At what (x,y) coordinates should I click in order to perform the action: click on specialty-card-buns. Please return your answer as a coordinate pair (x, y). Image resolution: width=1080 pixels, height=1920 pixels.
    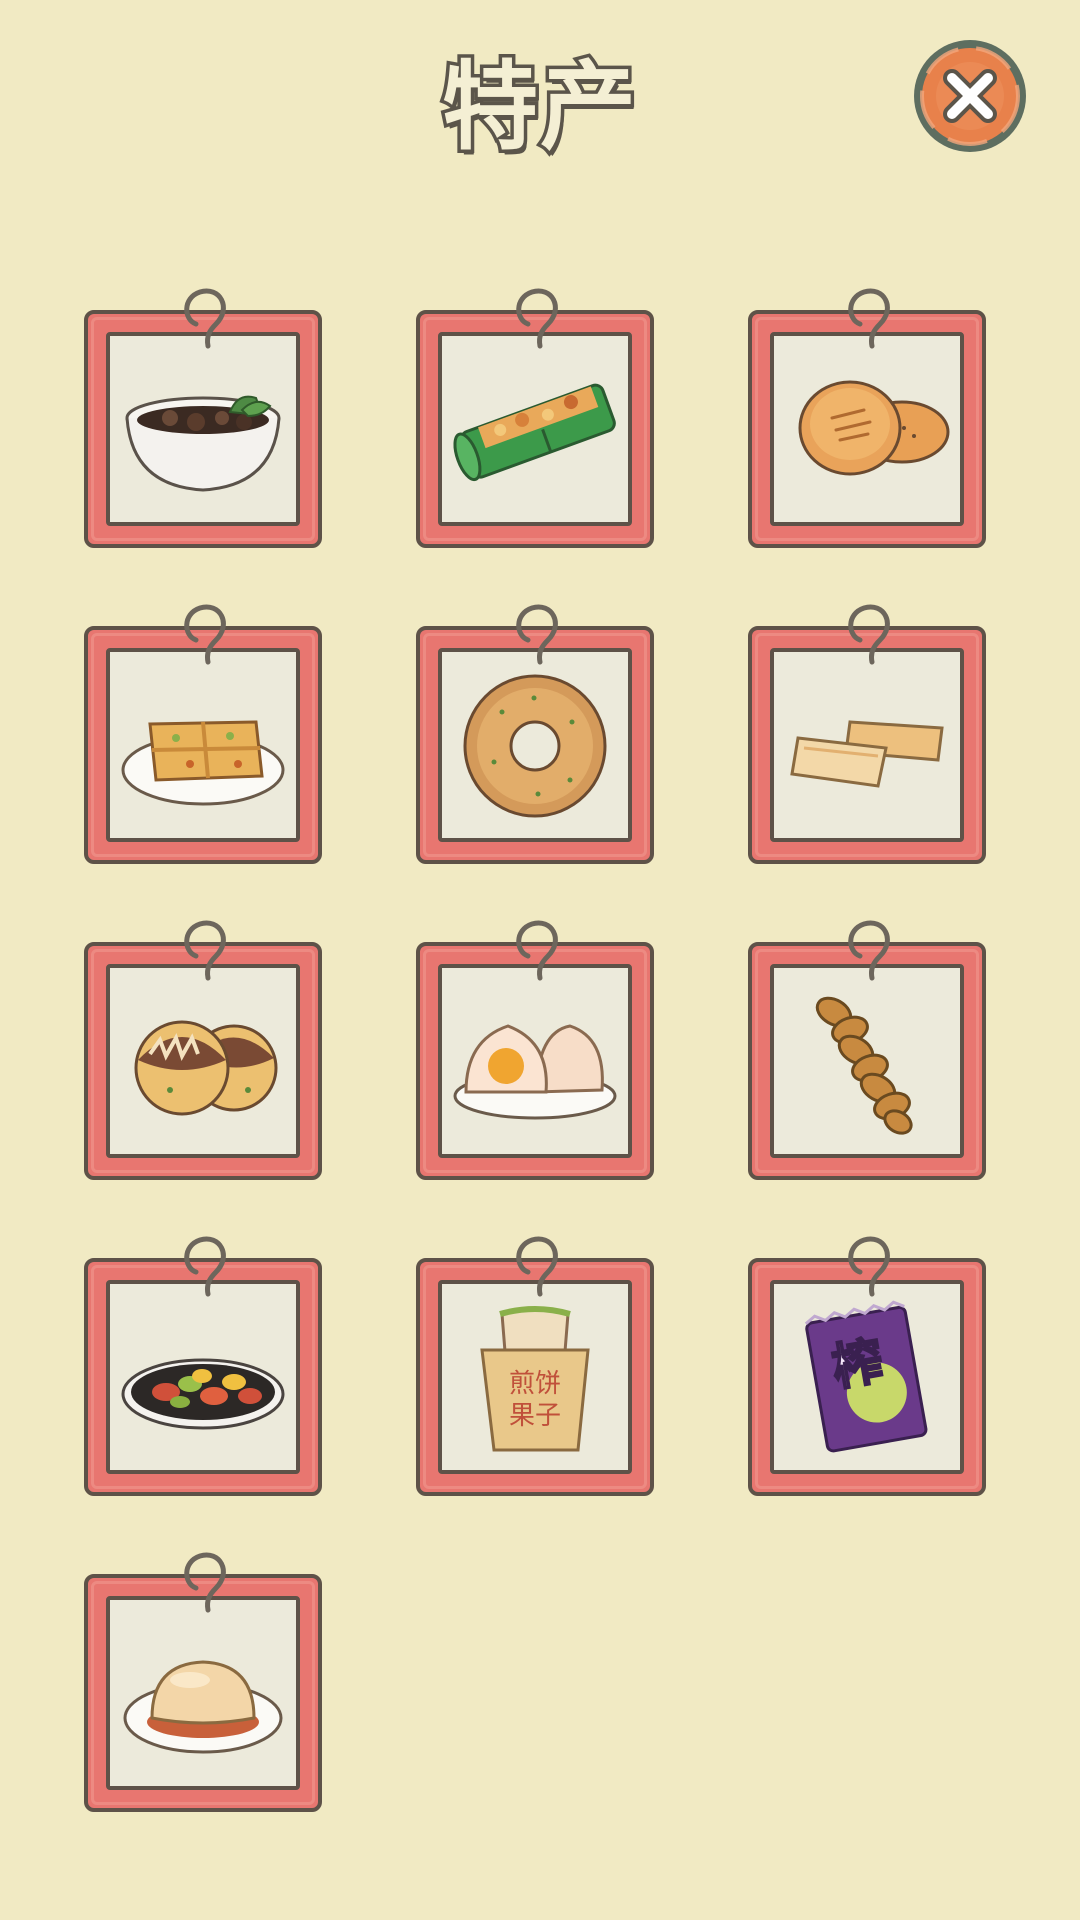
    Looking at the image, I should click on (538, 1050).